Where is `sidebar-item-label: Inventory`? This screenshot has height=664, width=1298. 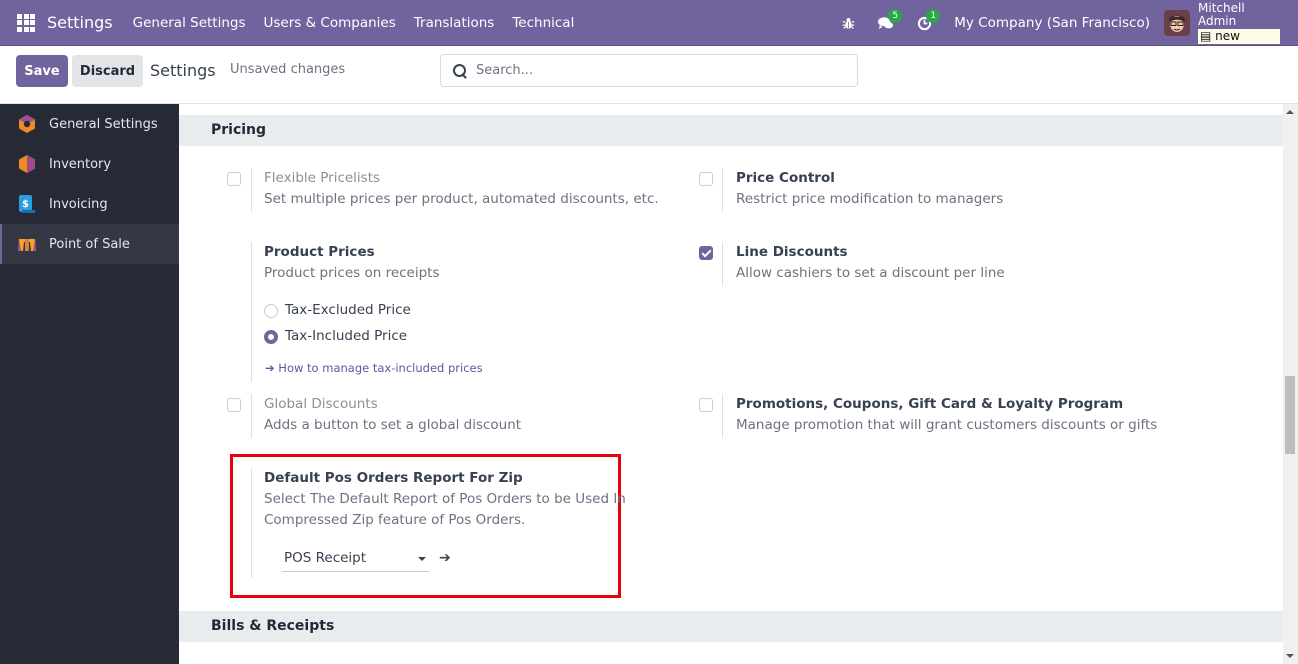
sidebar-item-label: Inventory is located at coordinates (80, 164).